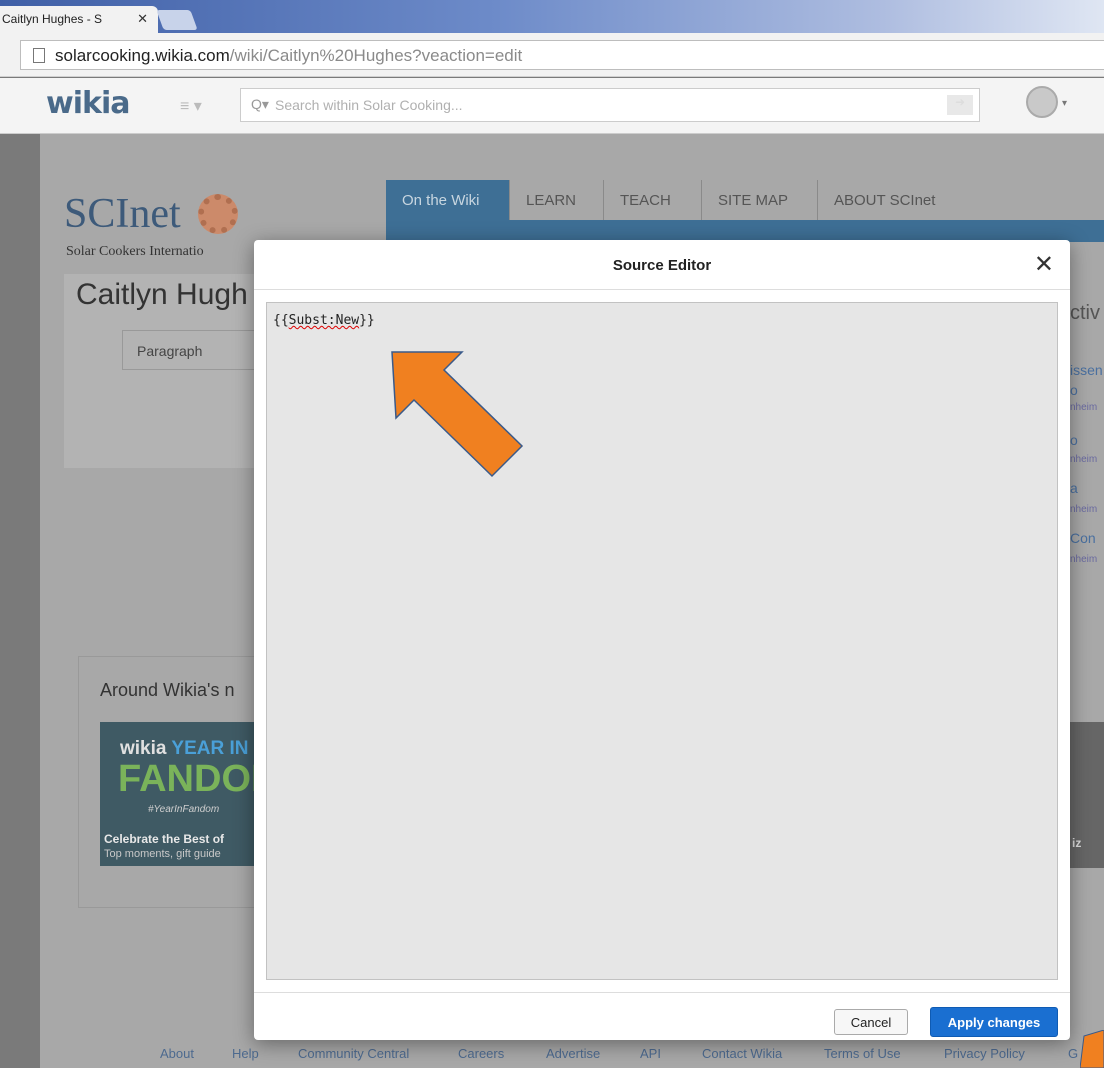  What do you see at coordinates (1083, 538) in the screenshot?
I see `activity-link: Con` at bounding box center [1083, 538].